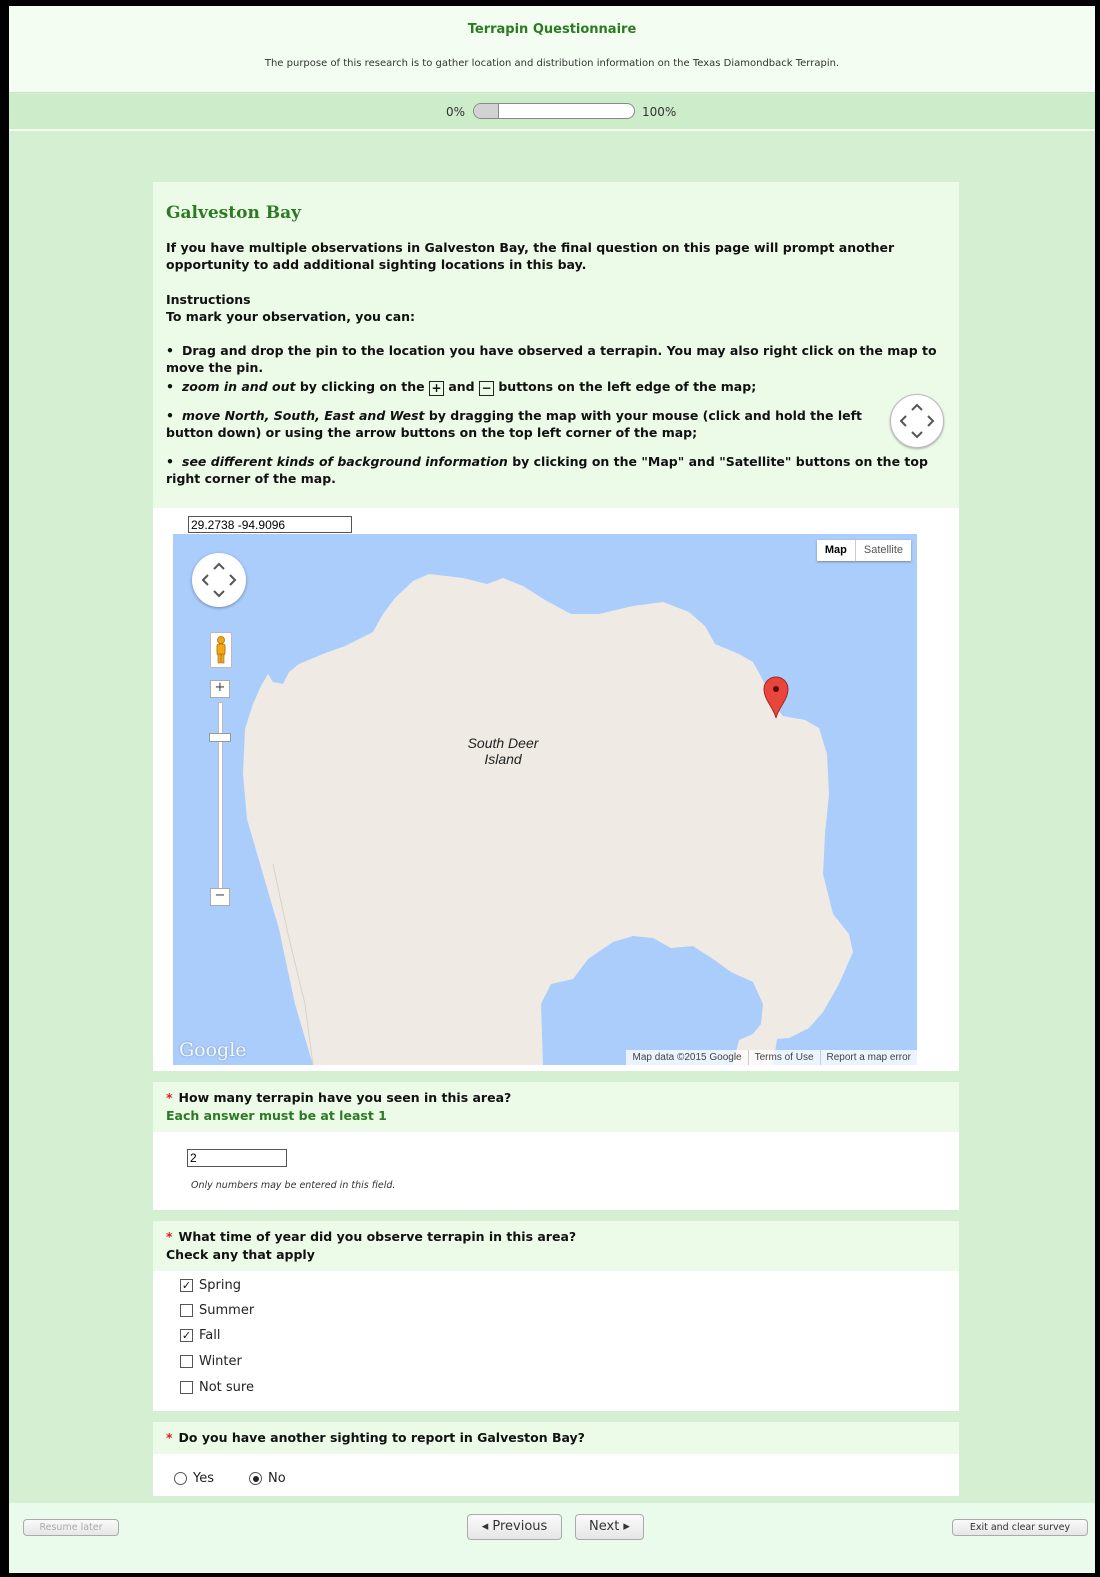 The image size is (1100, 1577). What do you see at coordinates (240, 1254) in the screenshot?
I see `question-season-subtext: Check any that apply` at bounding box center [240, 1254].